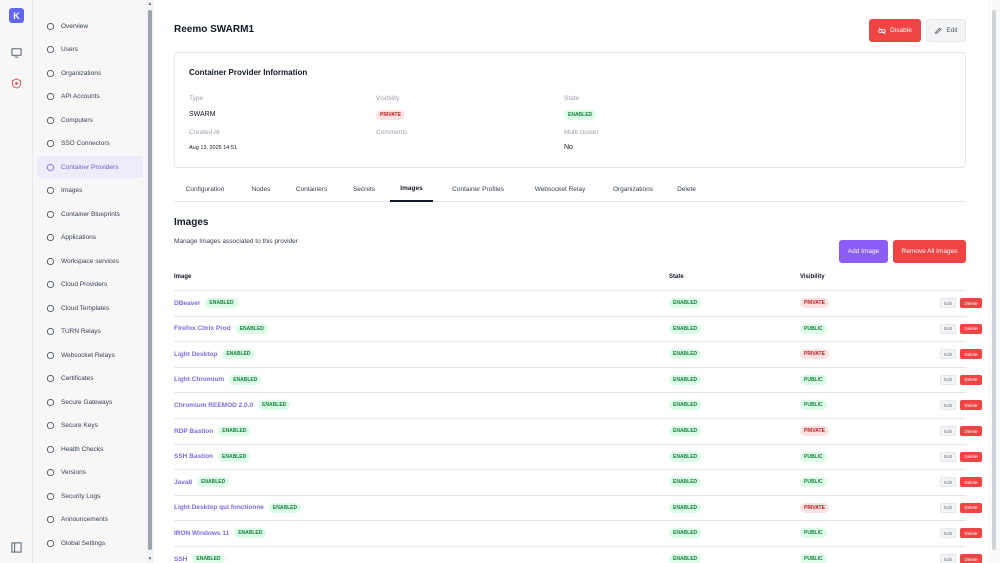 This screenshot has width=1000, height=563. I want to click on globe-icon, so click(50, 402).